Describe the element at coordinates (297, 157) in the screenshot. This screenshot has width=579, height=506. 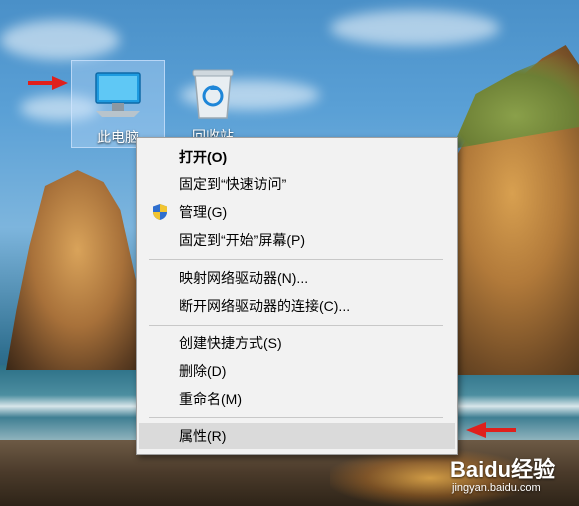
I see `menu-item-open: 打开(O)` at that location.